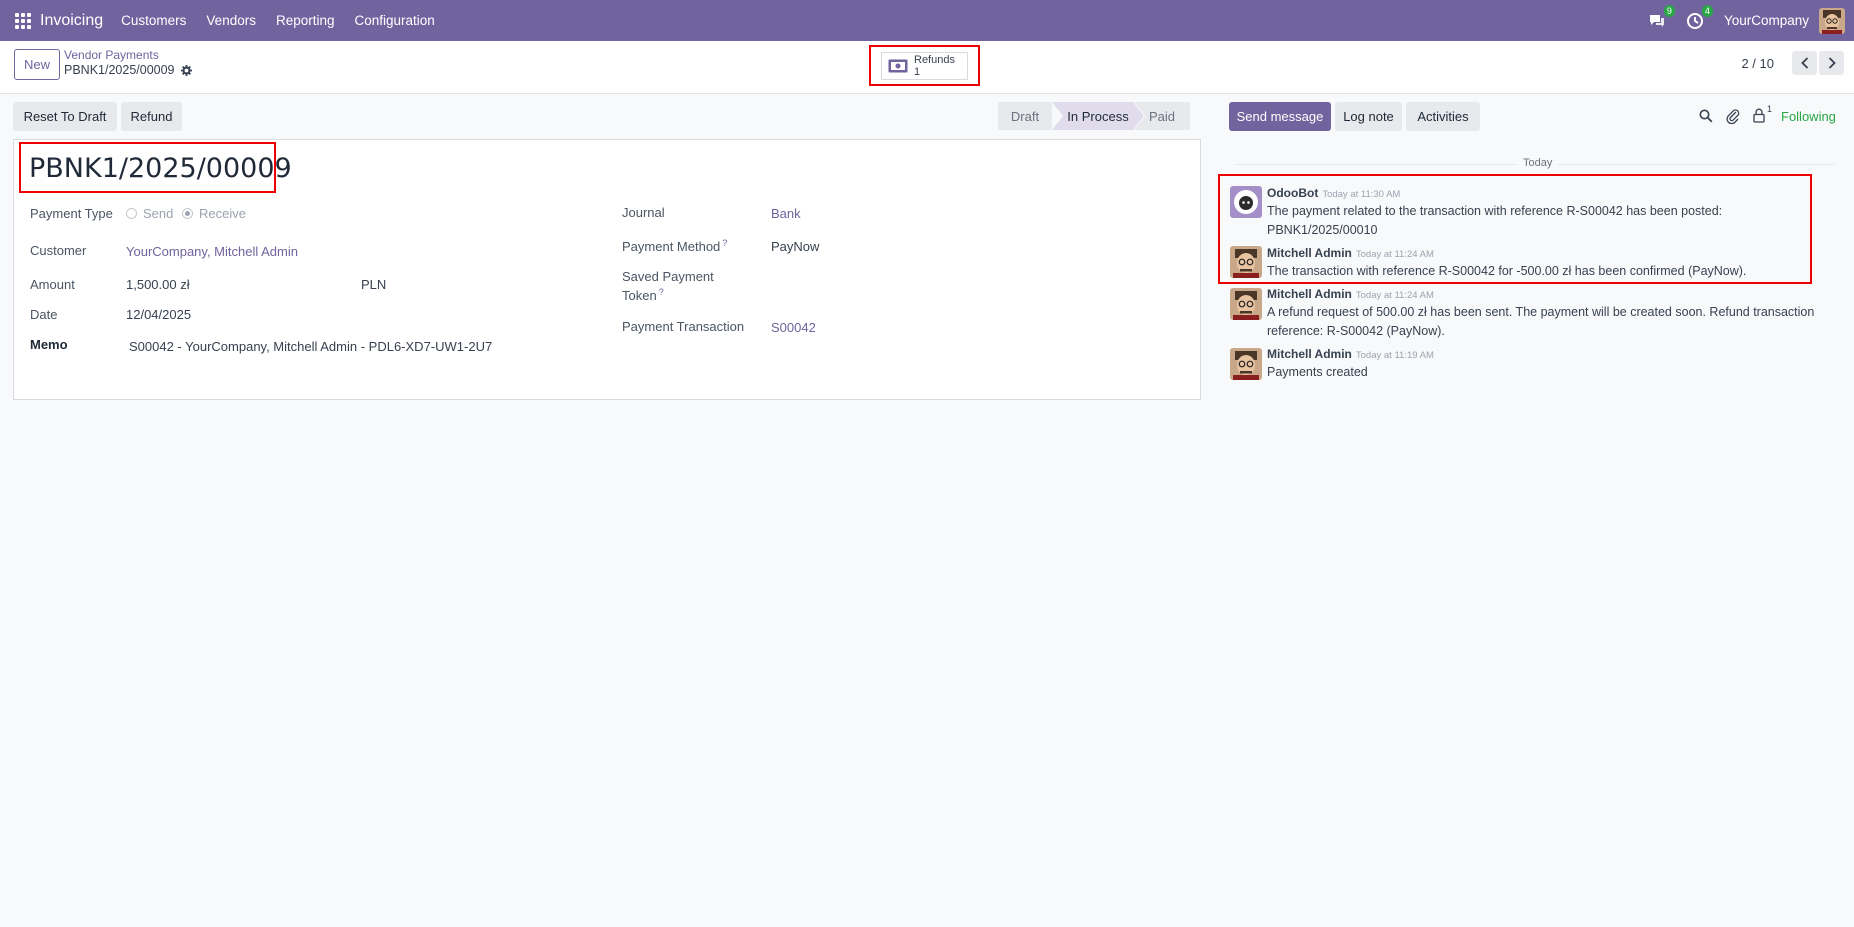 The width and height of the screenshot is (1854, 927). Describe the element at coordinates (639, 295) in the screenshot. I see `saved-token-label-text: Token` at that location.